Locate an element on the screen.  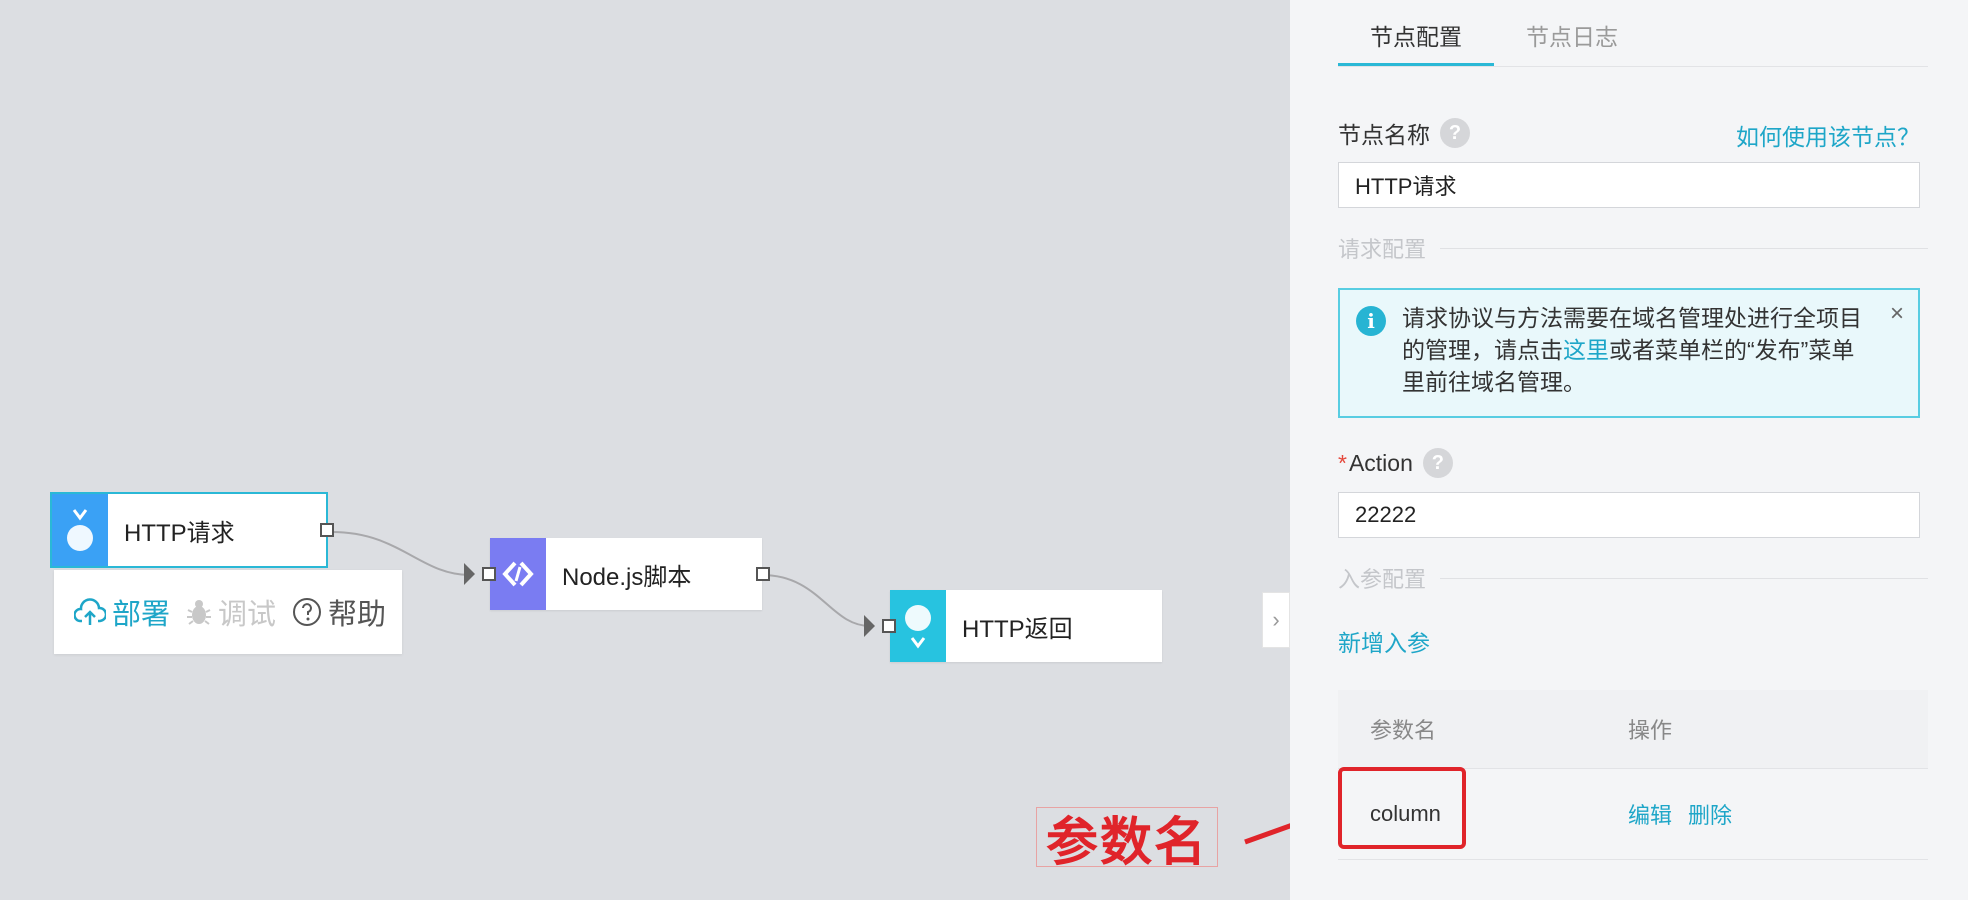
http-response-icon is located at coordinates (918, 626).